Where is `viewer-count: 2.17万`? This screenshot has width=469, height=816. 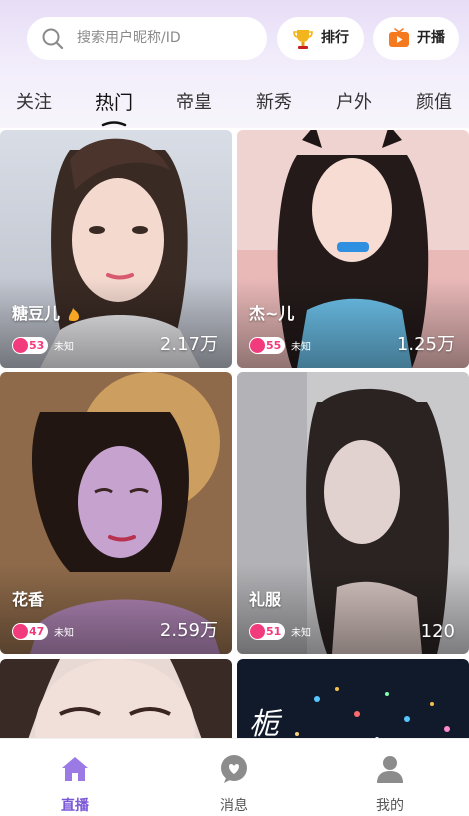 viewer-count: 2.17万 is located at coordinates (188, 344).